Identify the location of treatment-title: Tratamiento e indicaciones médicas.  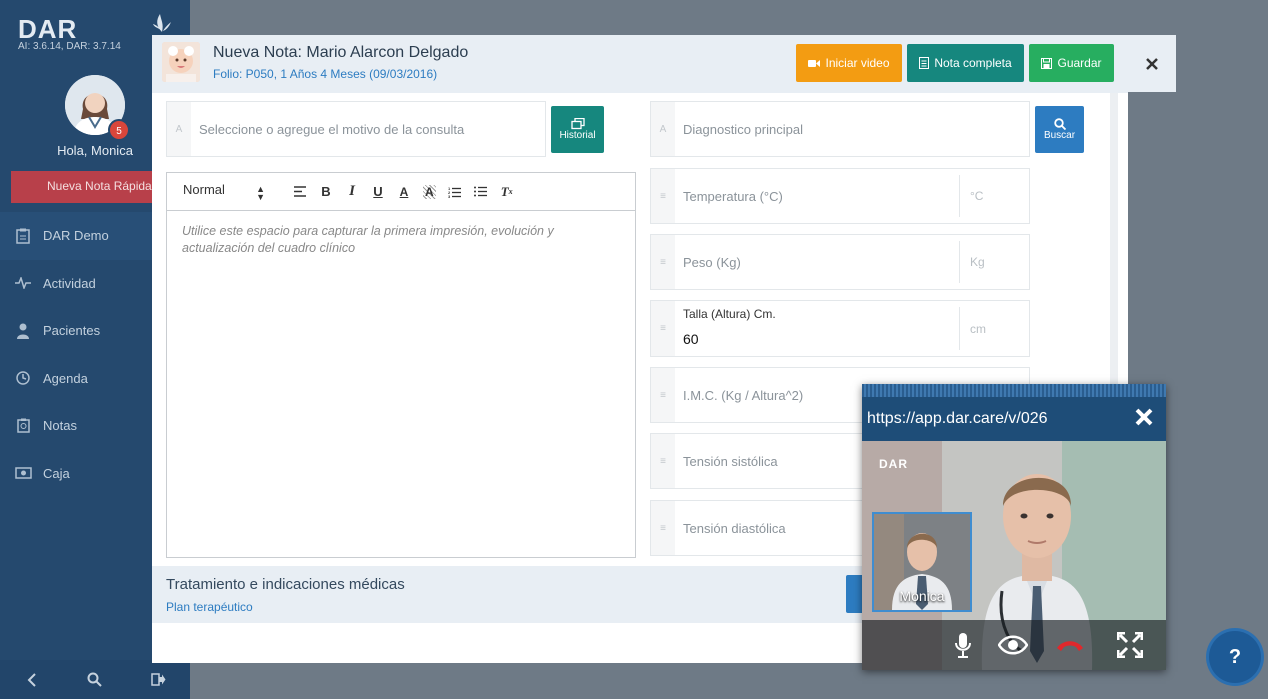
(285, 584).